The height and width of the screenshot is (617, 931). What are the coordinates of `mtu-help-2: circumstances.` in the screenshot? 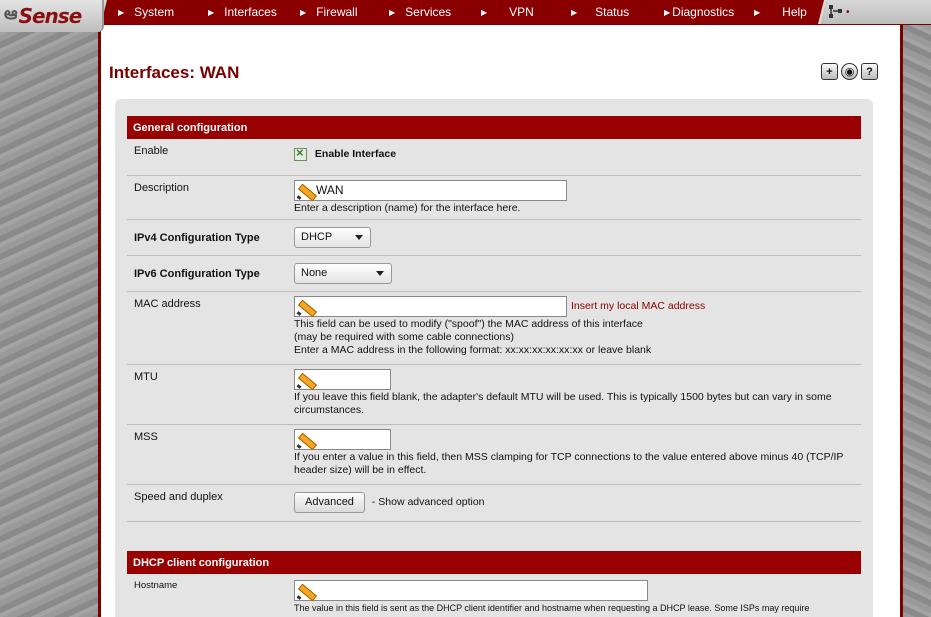 It's located at (329, 410).